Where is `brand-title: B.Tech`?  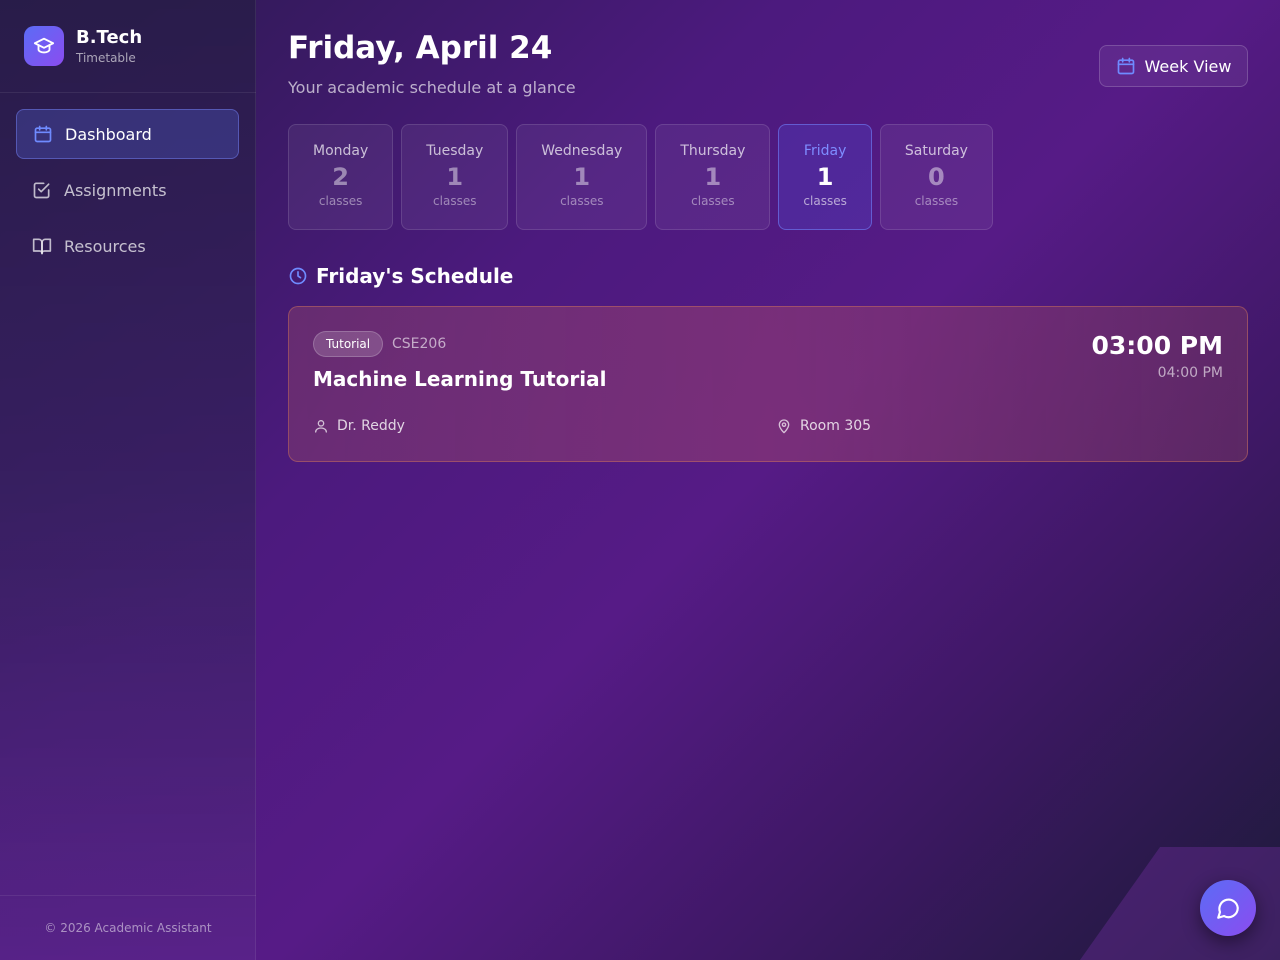
brand-title: B.Tech is located at coordinates (109, 37).